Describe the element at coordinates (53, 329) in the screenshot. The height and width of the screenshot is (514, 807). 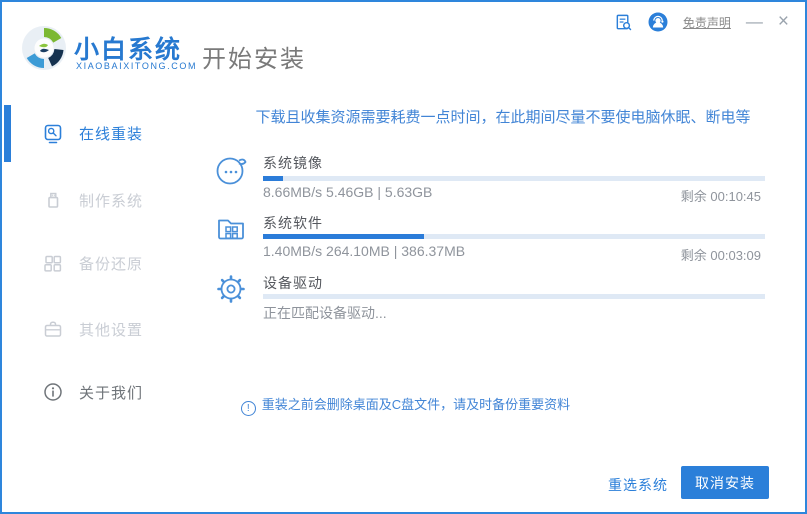
I see `briefcase-icon` at that location.